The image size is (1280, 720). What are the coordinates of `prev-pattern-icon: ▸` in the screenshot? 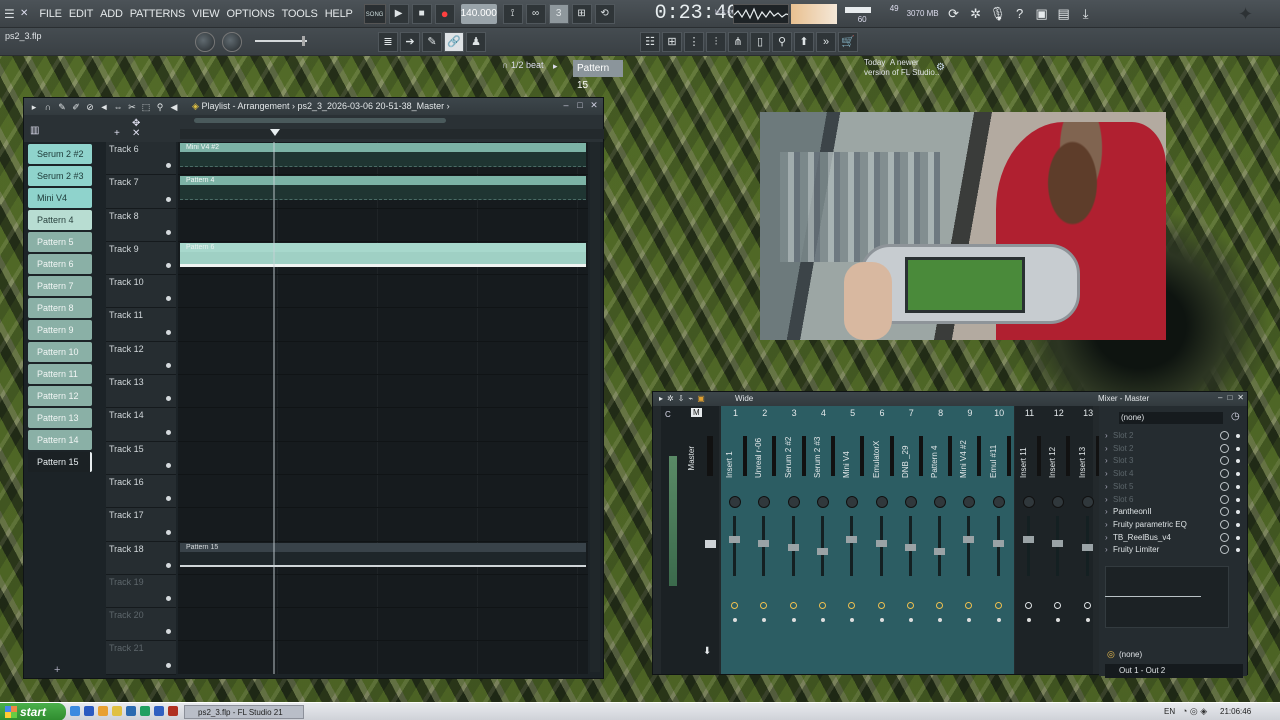 It's located at (555, 66).